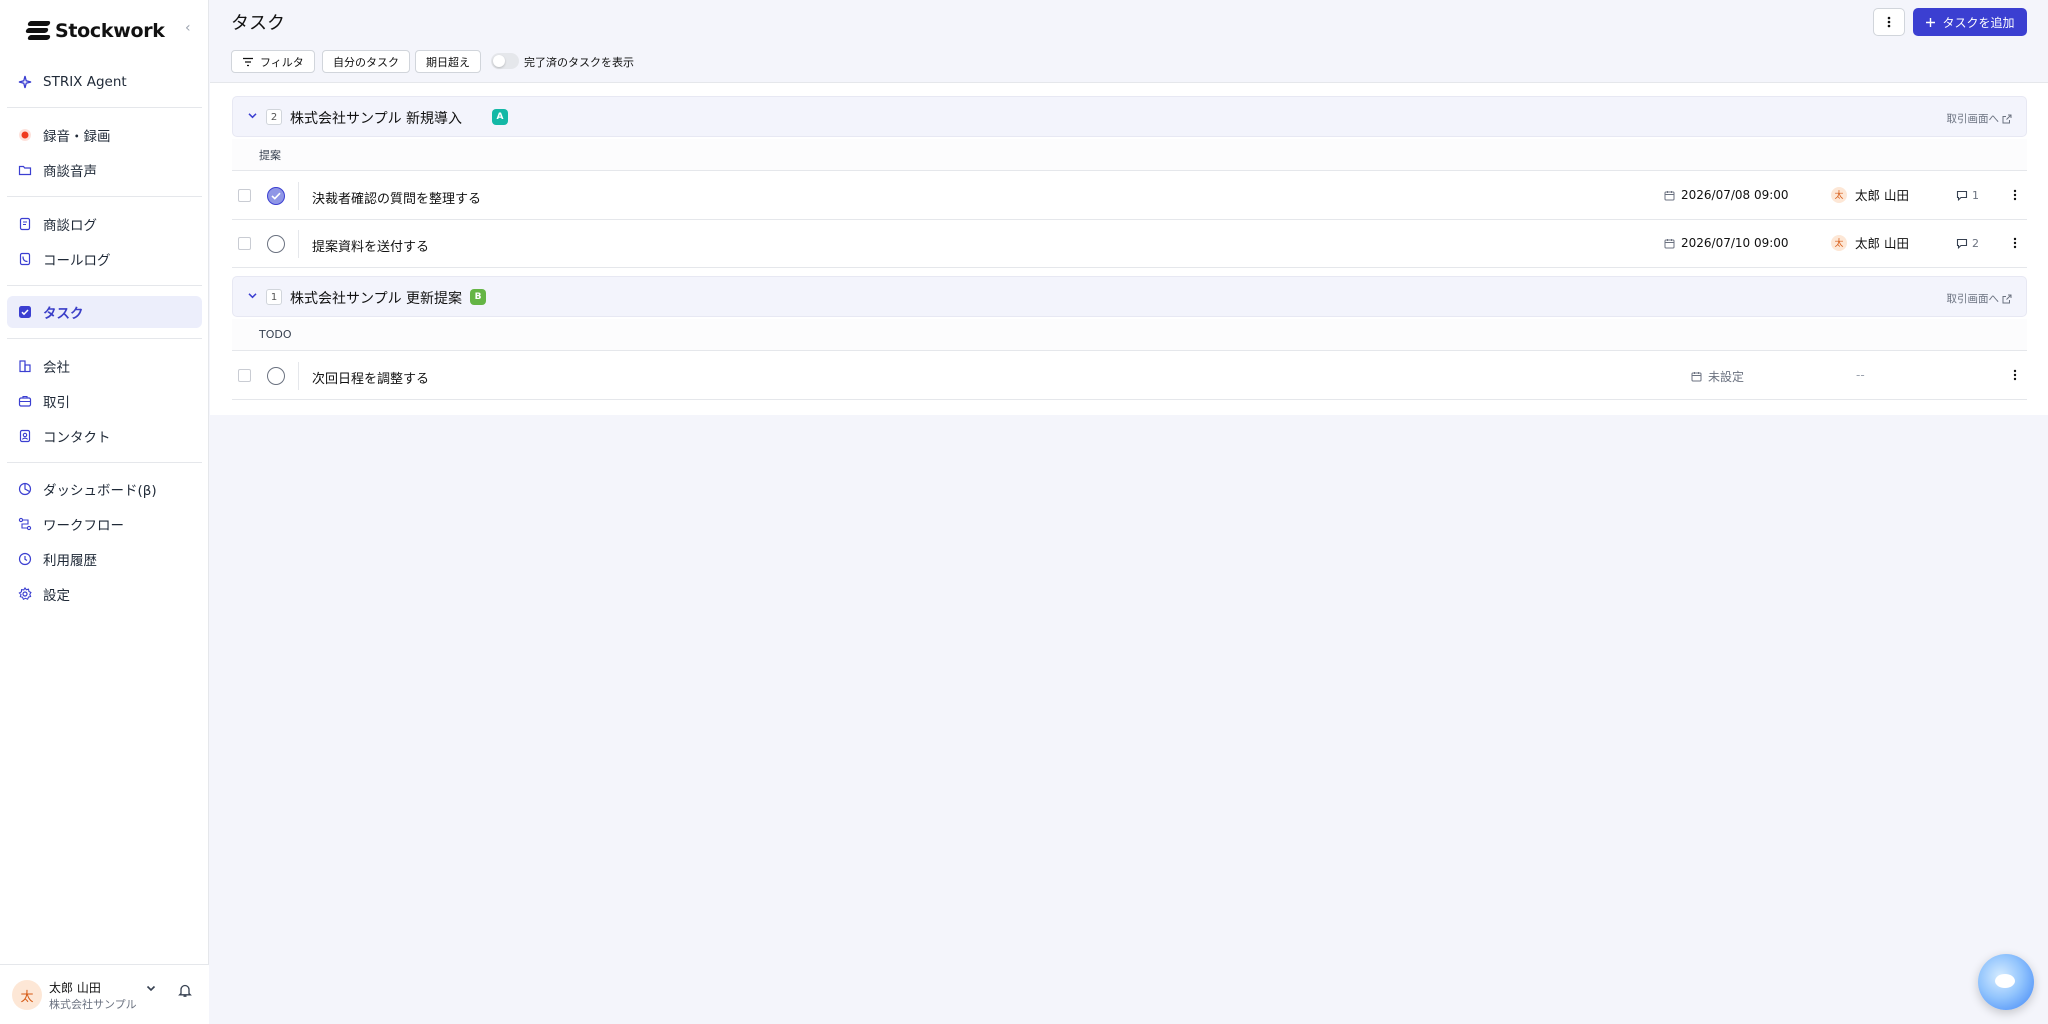 The height and width of the screenshot is (1024, 2048). What do you see at coordinates (104, 224) in the screenshot?
I see `sidebar-item-meeting-log: 商談ログ` at bounding box center [104, 224].